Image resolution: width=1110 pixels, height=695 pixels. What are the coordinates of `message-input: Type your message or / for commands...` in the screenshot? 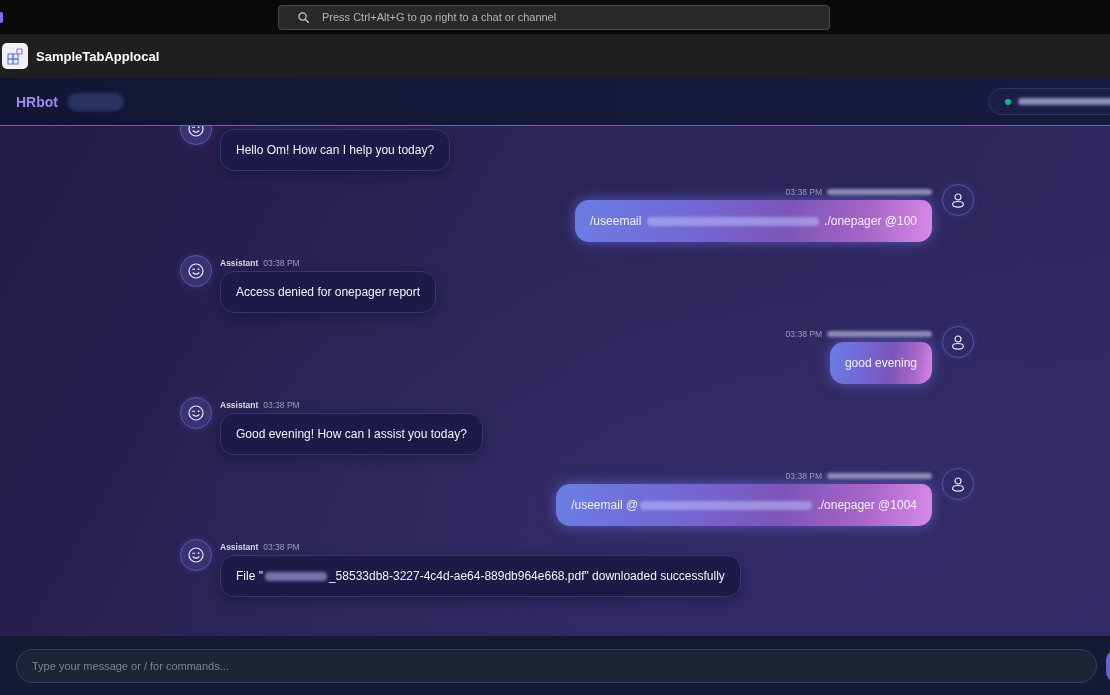 It's located at (556, 666).